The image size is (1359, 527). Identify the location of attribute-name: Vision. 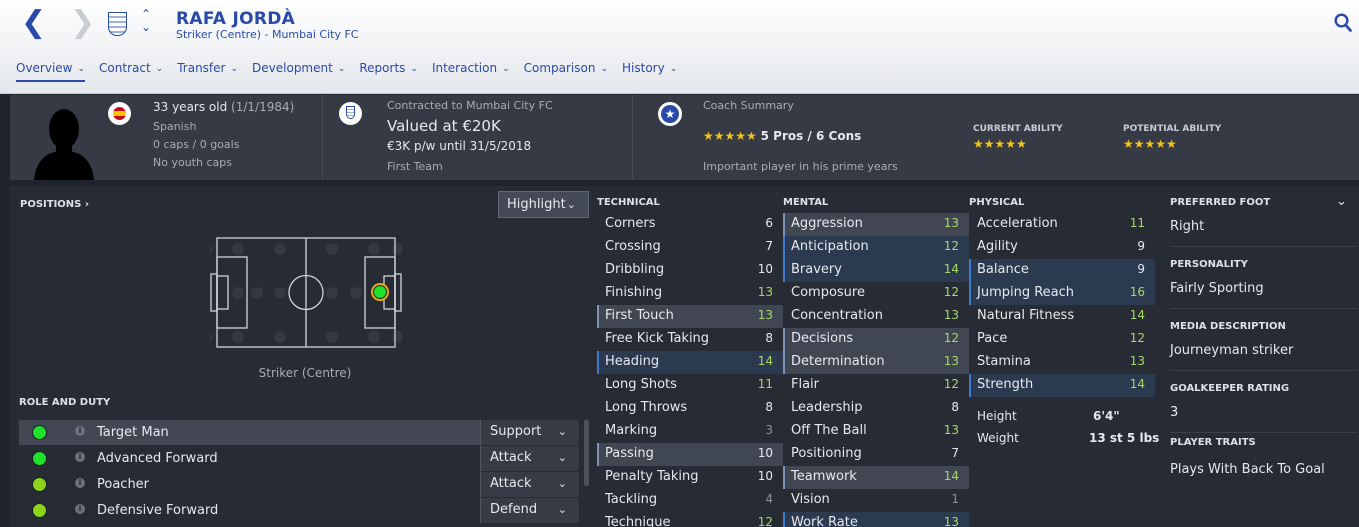
(810, 499).